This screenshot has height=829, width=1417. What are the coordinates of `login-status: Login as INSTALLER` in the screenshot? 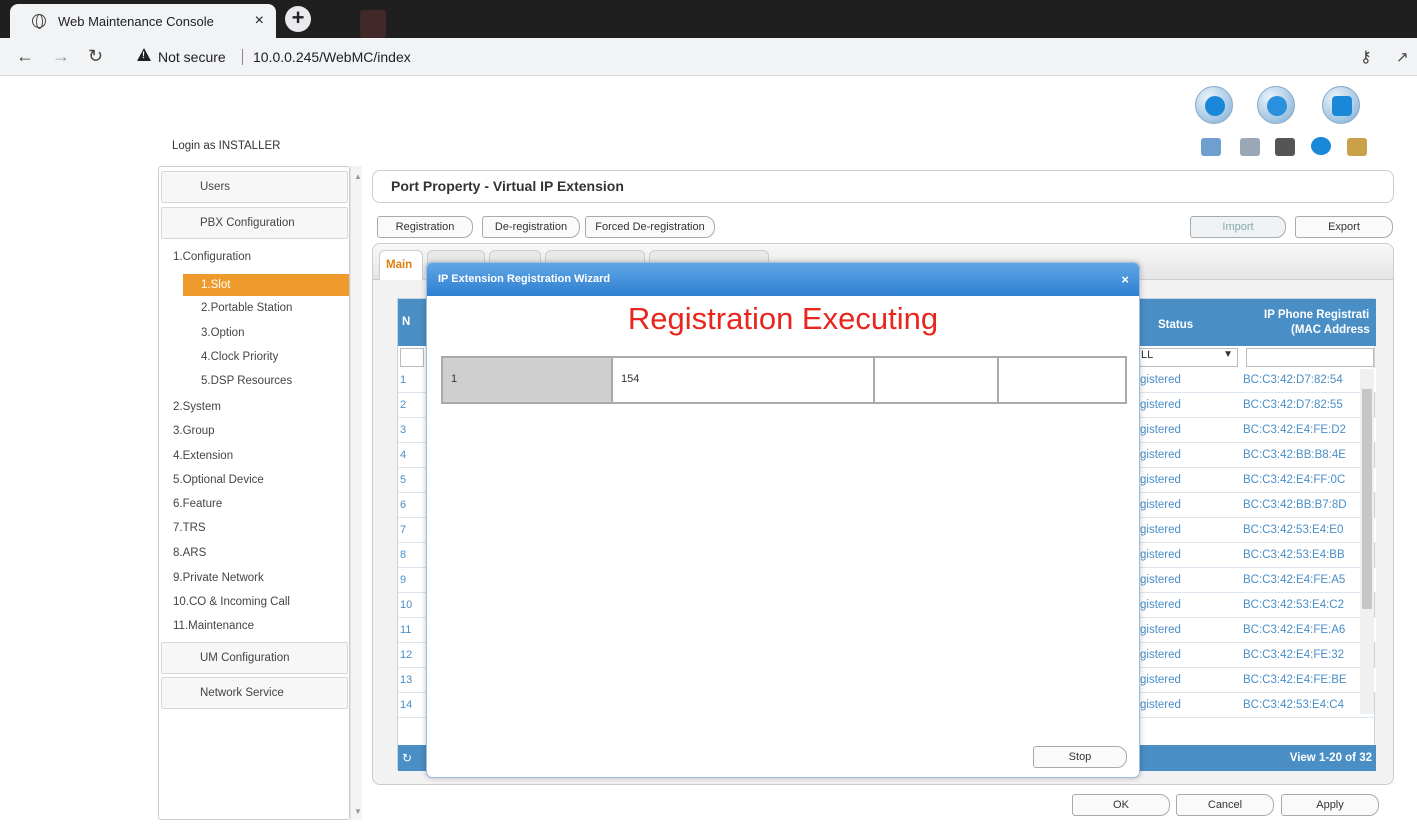 It's located at (226, 146).